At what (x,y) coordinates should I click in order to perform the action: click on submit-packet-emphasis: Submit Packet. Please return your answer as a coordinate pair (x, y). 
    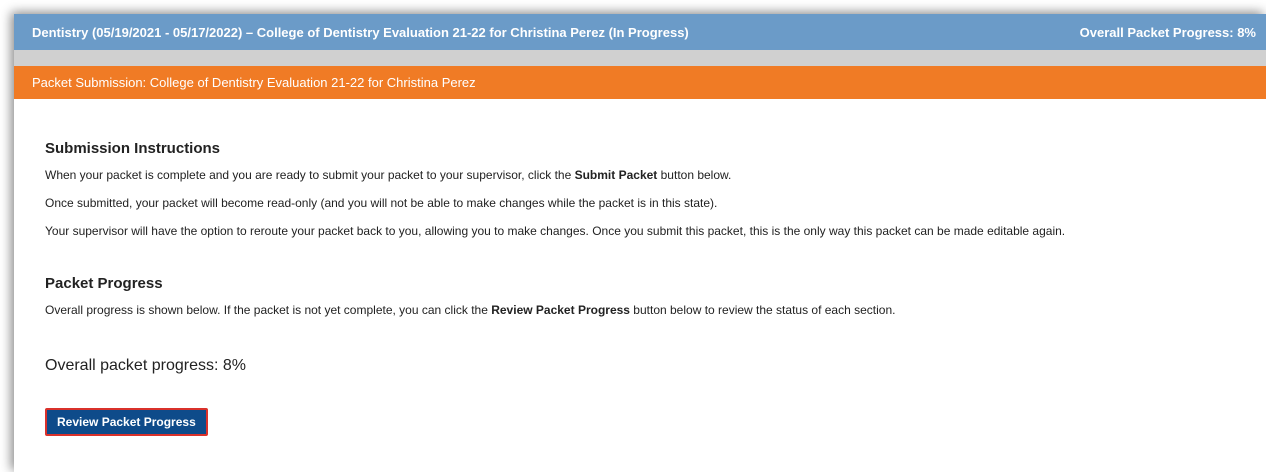
    Looking at the image, I should click on (616, 175).